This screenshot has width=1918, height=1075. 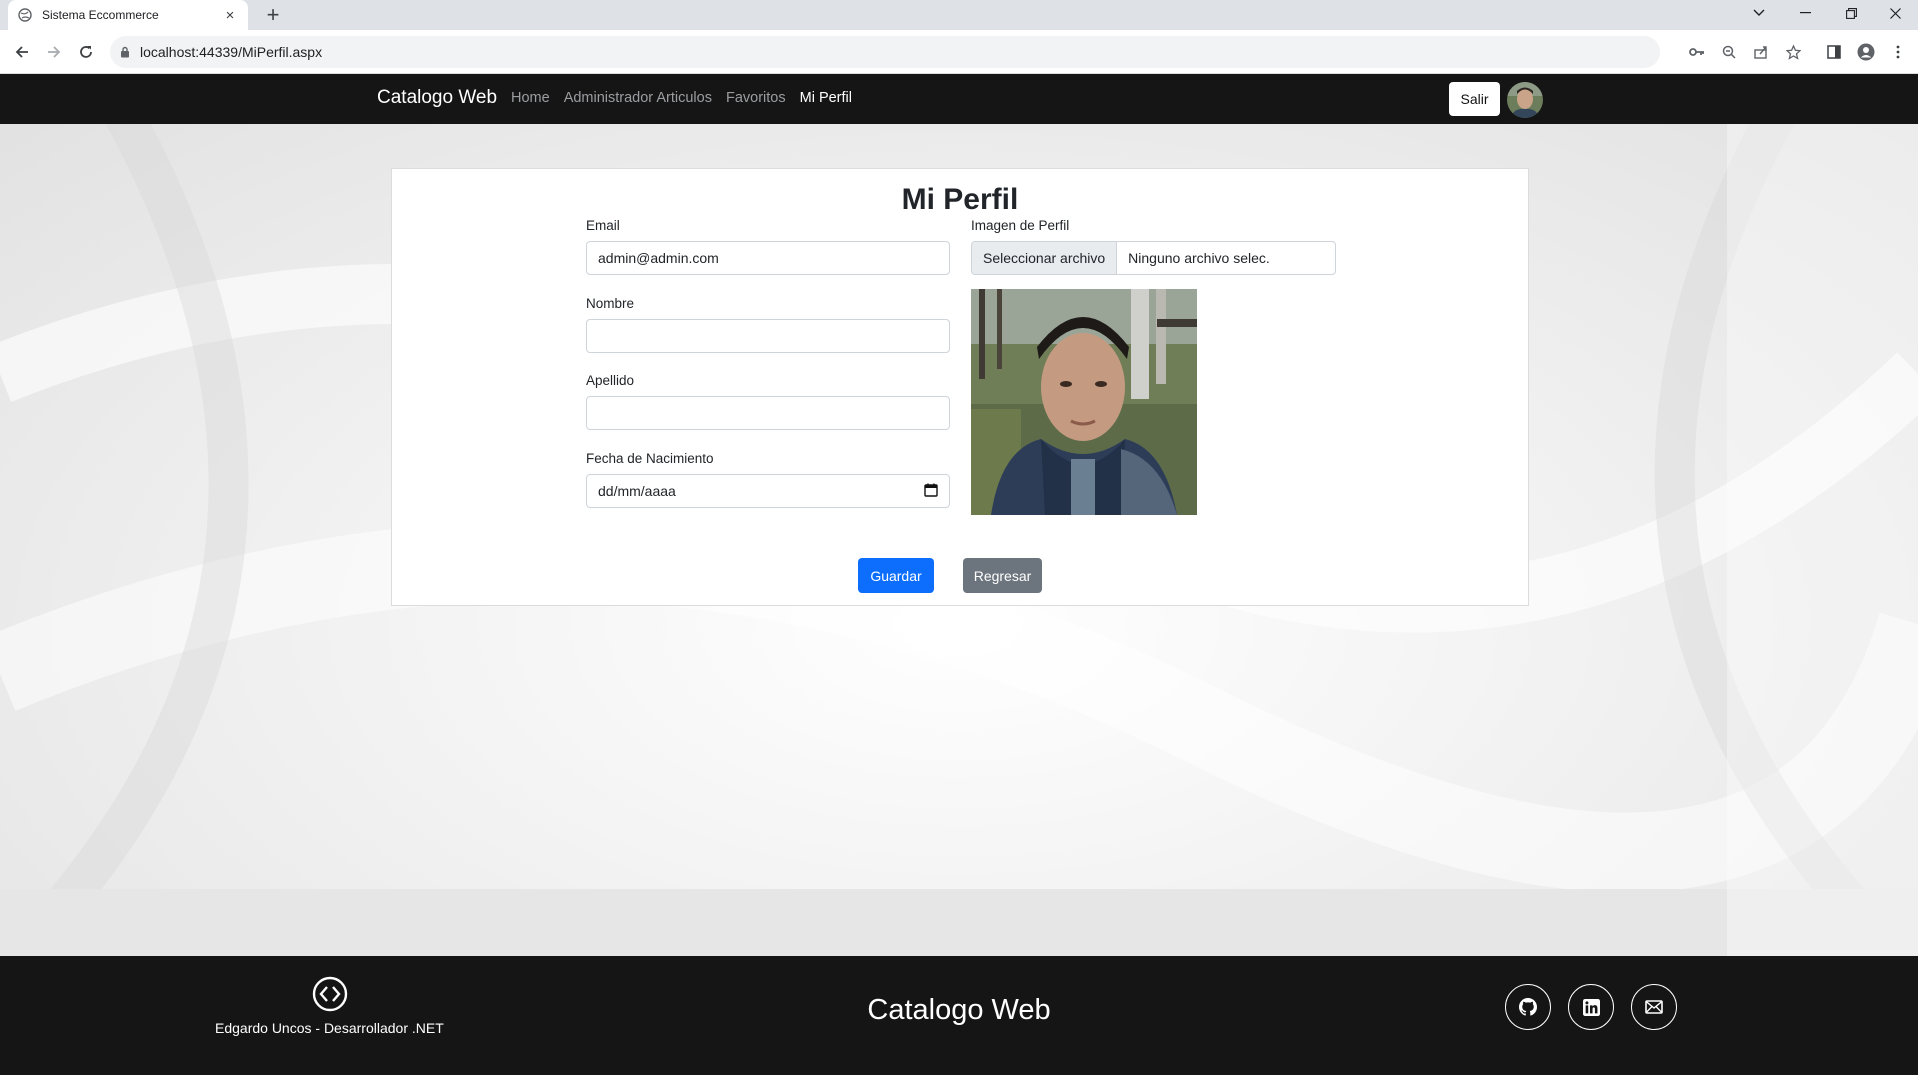 What do you see at coordinates (756, 98) in the screenshot?
I see `nav-link-favoritos: Favoritos` at bounding box center [756, 98].